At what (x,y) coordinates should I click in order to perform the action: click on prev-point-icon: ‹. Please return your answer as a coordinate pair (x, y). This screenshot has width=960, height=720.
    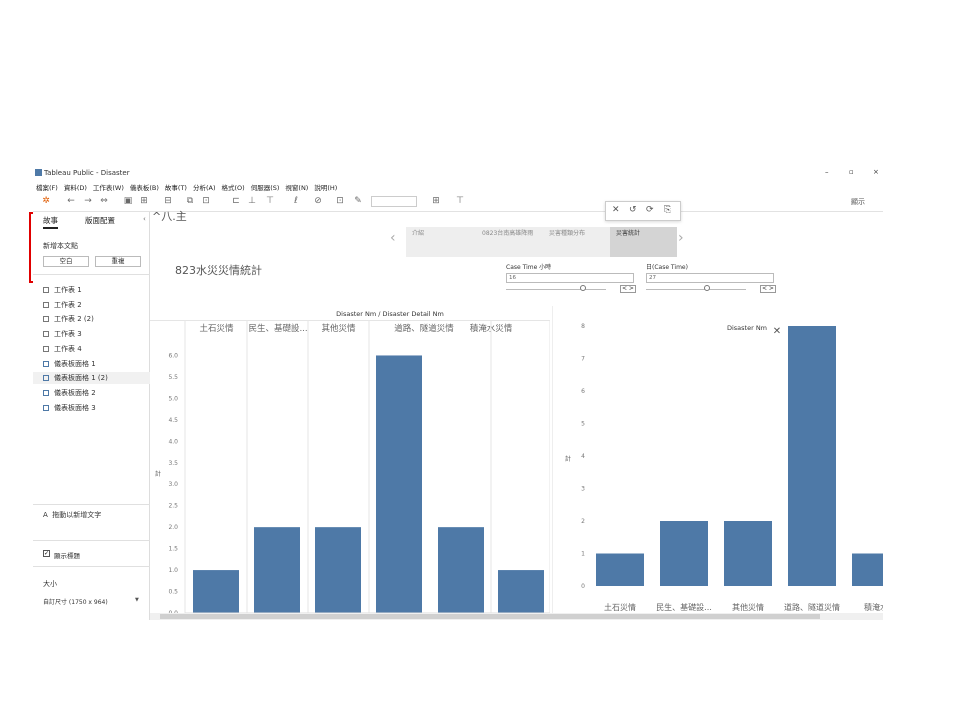
    Looking at the image, I should click on (393, 238).